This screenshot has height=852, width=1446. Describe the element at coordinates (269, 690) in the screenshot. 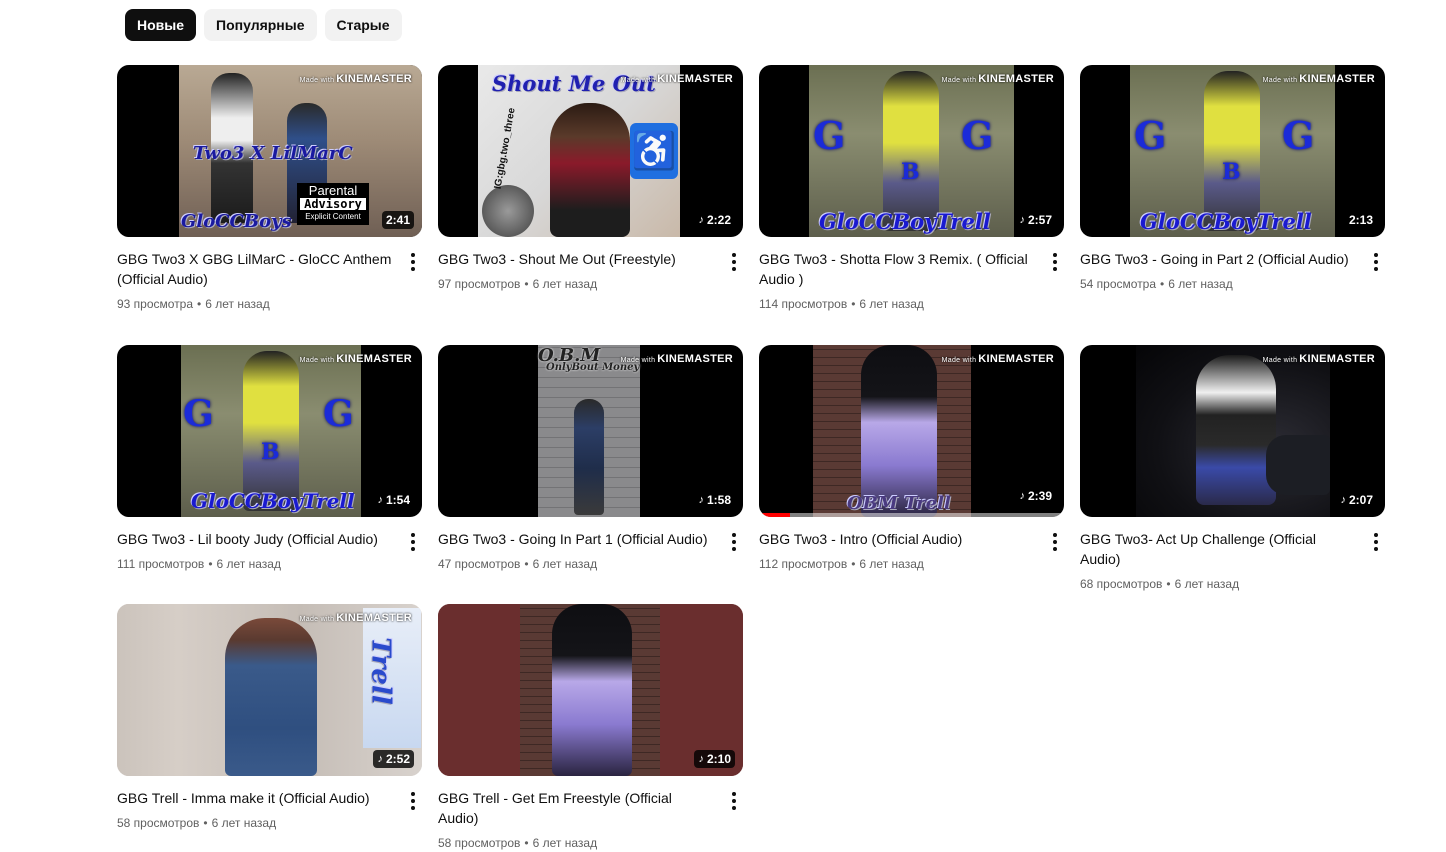

I see `video-thumbnail: Trell Made with KINEMASTER ♪ 2:52` at that location.